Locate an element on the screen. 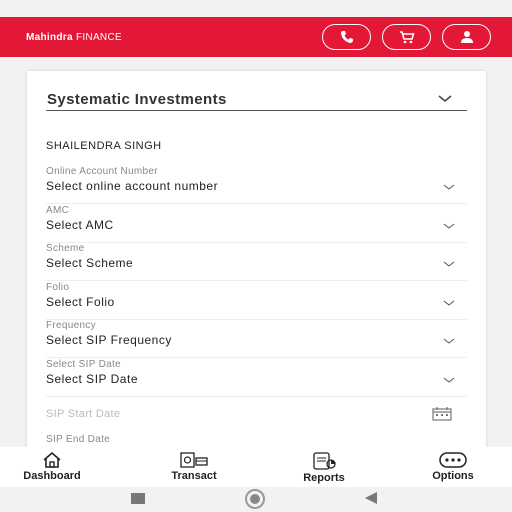  profile-icon is located at coordinates (466, 37).